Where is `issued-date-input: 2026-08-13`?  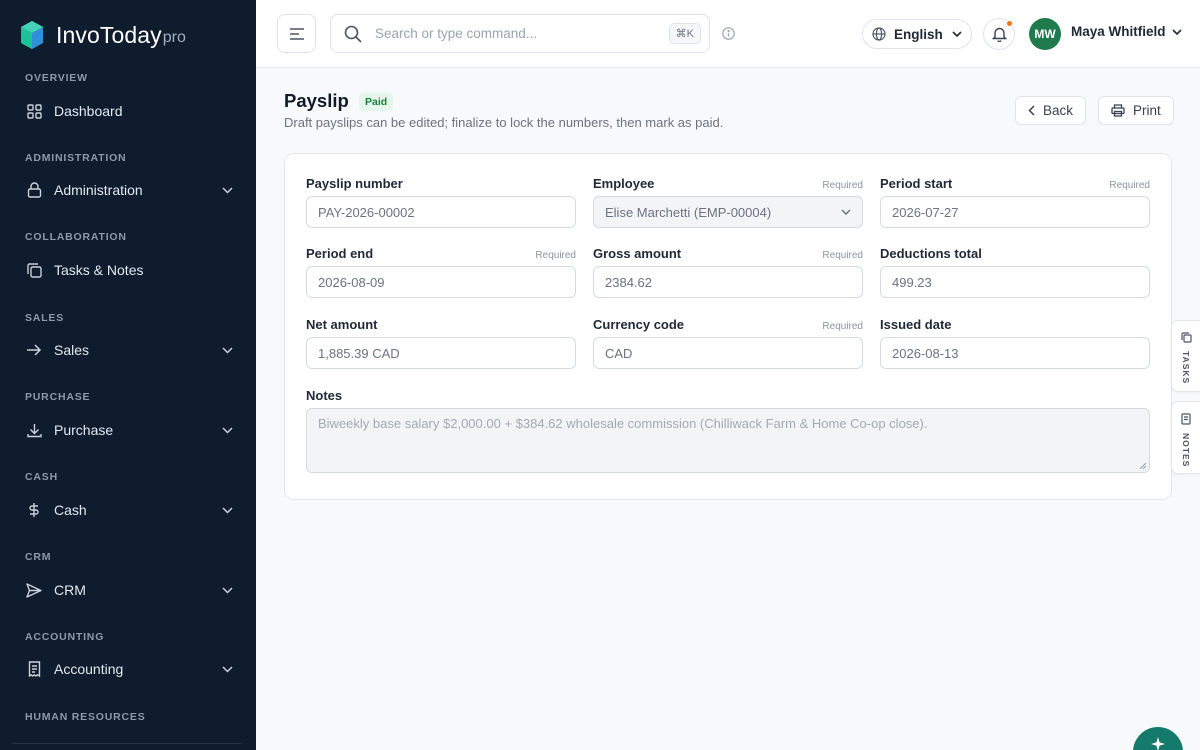 issued-date-input: 2026-08-13 is located at coordinates (1015, 353).